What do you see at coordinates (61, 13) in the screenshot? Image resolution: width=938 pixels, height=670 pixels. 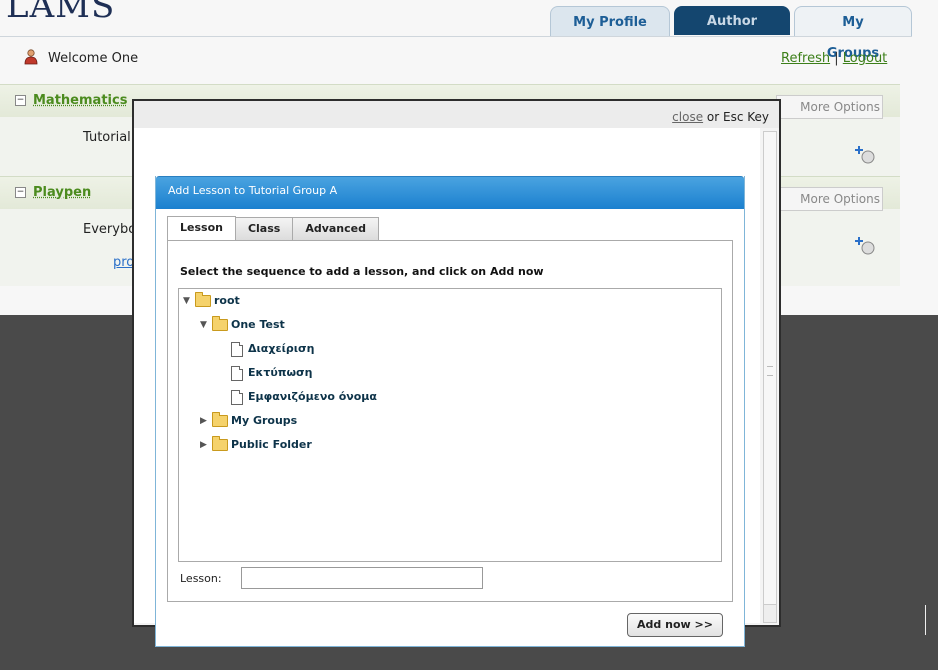 I see `lams-logo: LAMS` at bounding box center [61, 13].